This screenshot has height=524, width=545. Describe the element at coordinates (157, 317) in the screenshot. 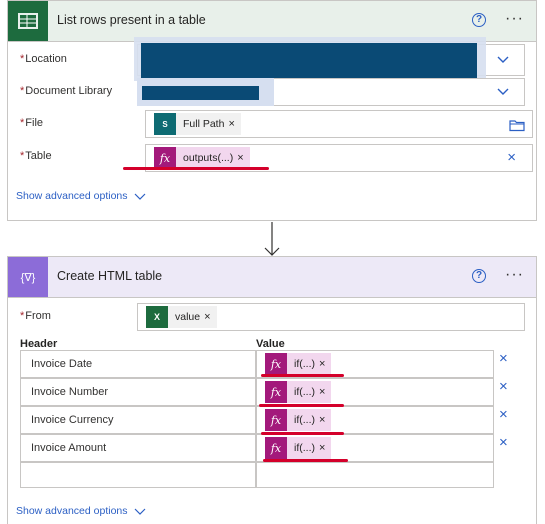

I see `excel-icon: X` at that location.